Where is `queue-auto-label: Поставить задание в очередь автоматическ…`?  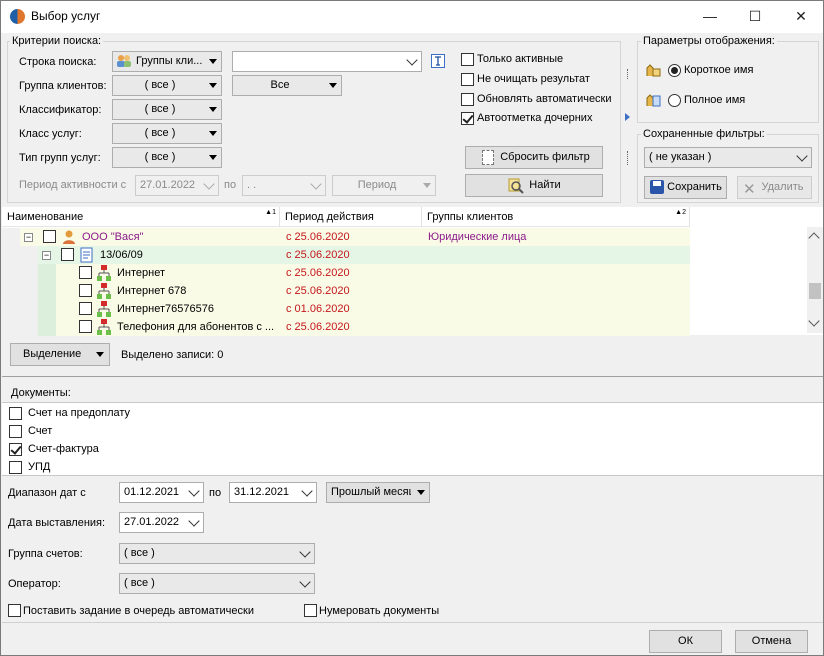 queue-auto-label: Поставить задание в очередь автоматическ… is located at coordinates (138, 611).